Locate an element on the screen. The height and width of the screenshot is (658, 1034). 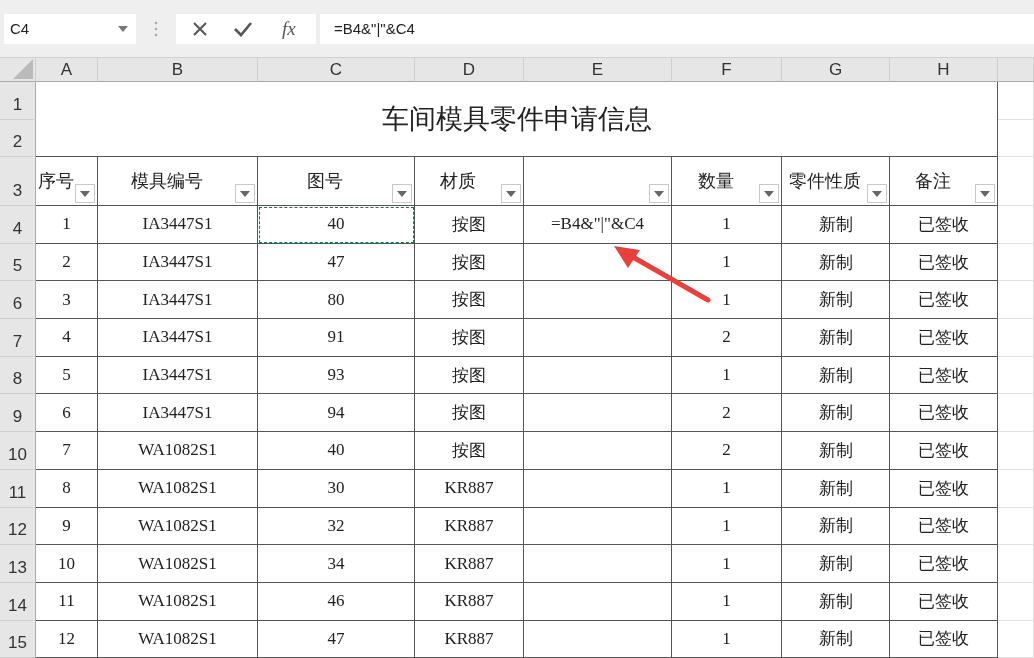
table-cell: =B4&"|"&C4 is located at coordinates (598, 225).